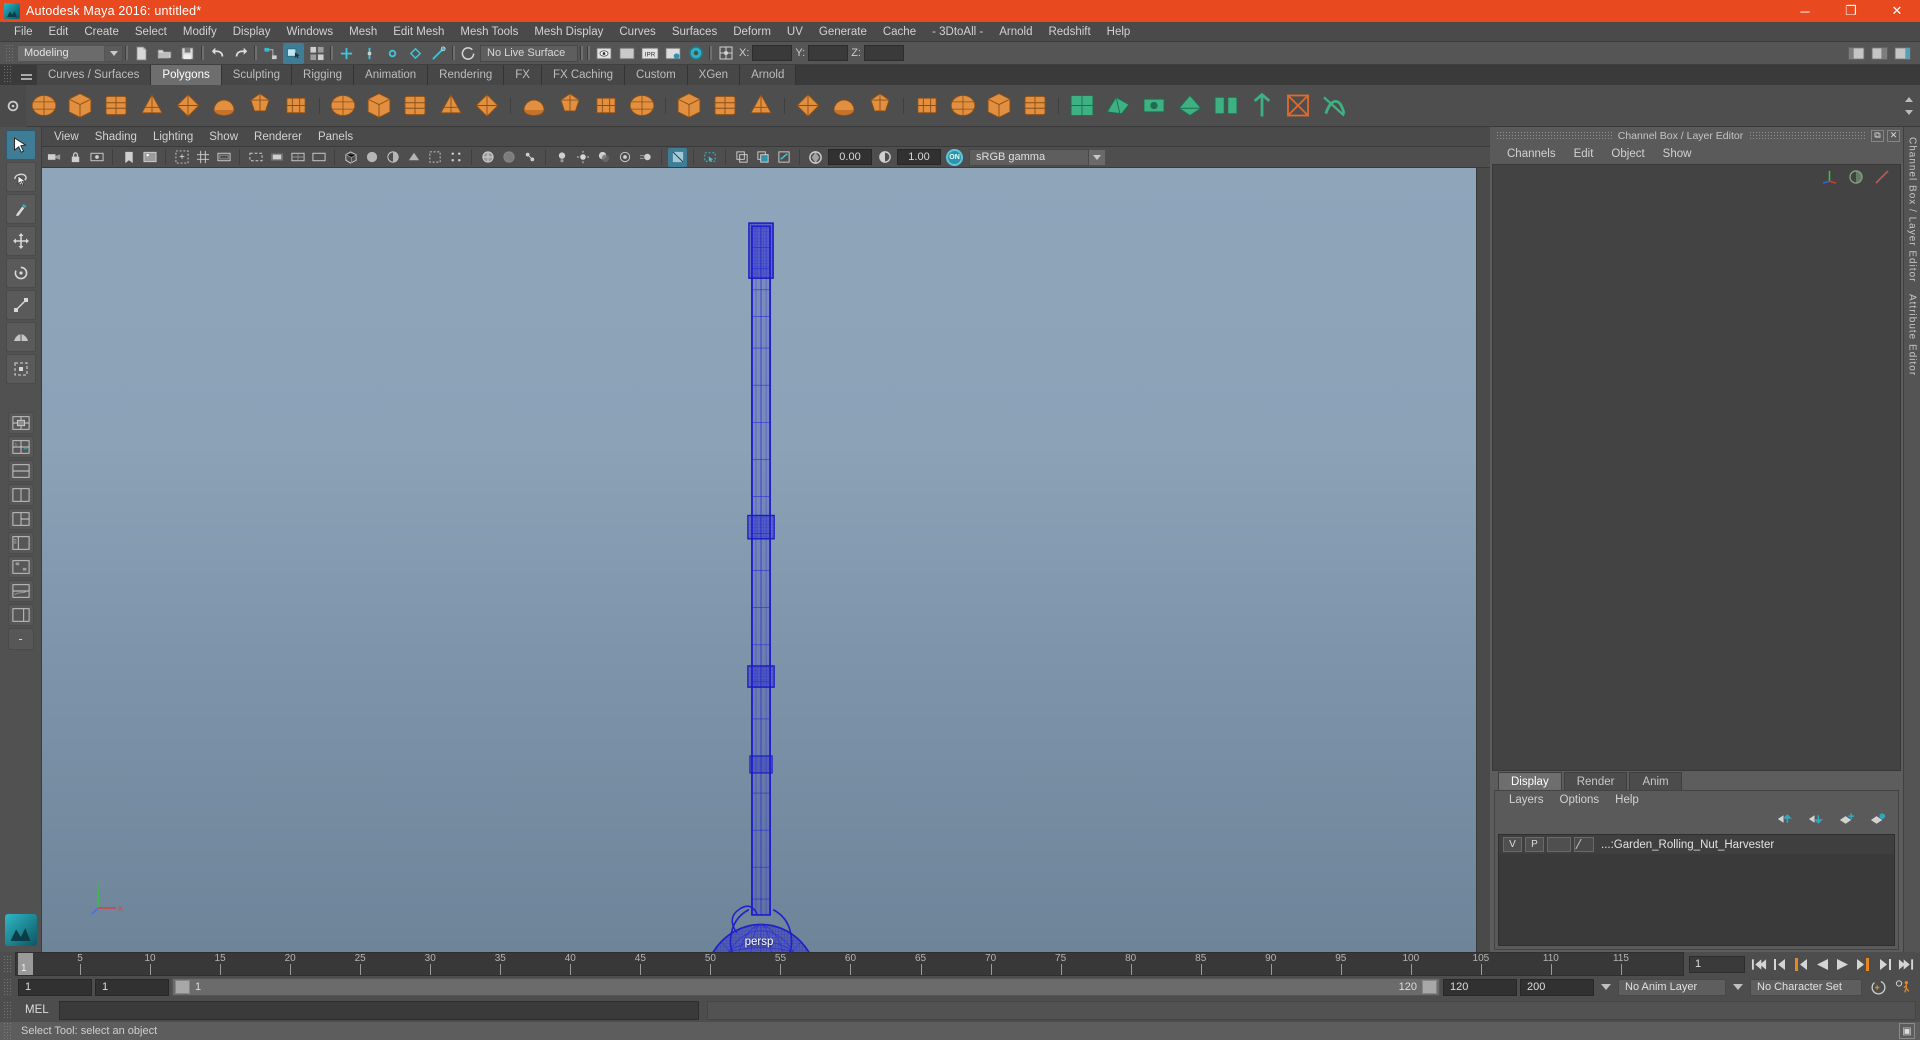 This screenshot has width=1920, height=1040. Describe the element at coordinates (1672, 987) in the screenshot. I see `anim-layer-select: No Anim Layer` at that location.